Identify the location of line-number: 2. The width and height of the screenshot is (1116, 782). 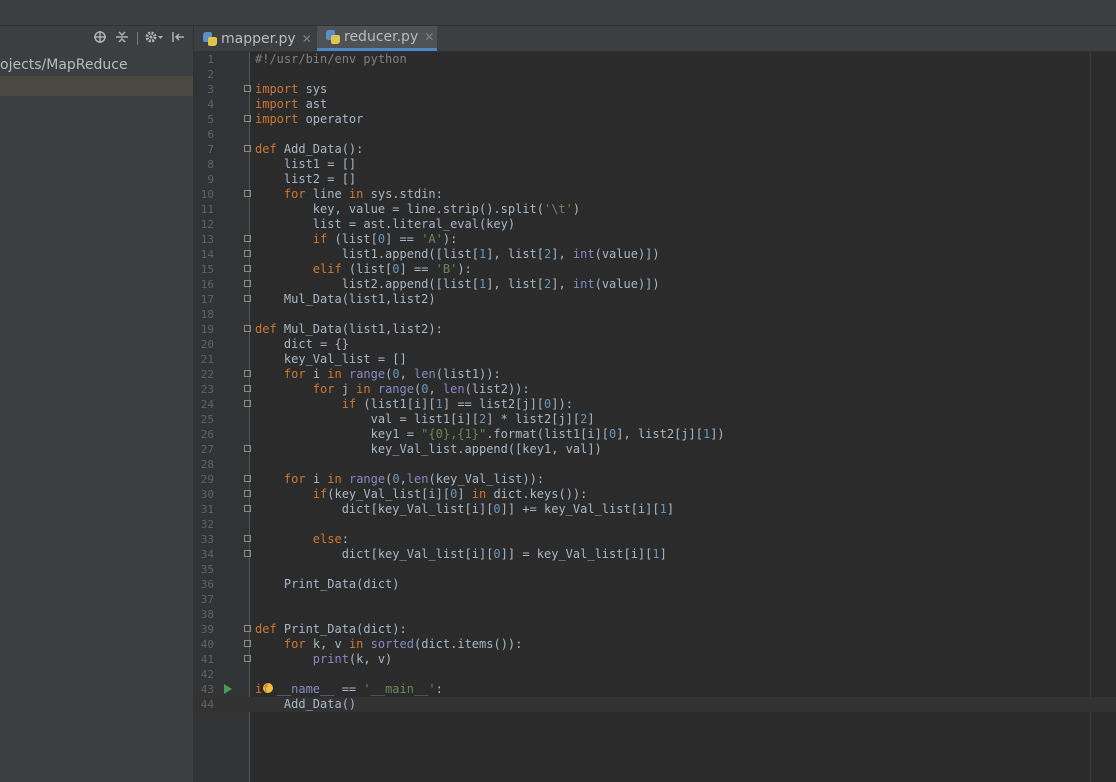
(210, 74).